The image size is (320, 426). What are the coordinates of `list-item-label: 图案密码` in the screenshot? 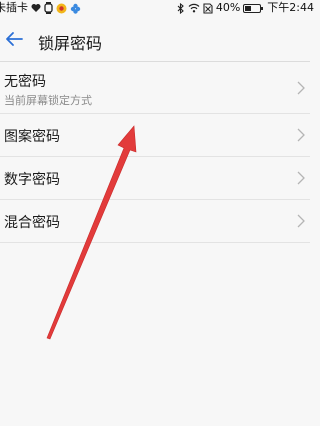 It's located at (32, 137).